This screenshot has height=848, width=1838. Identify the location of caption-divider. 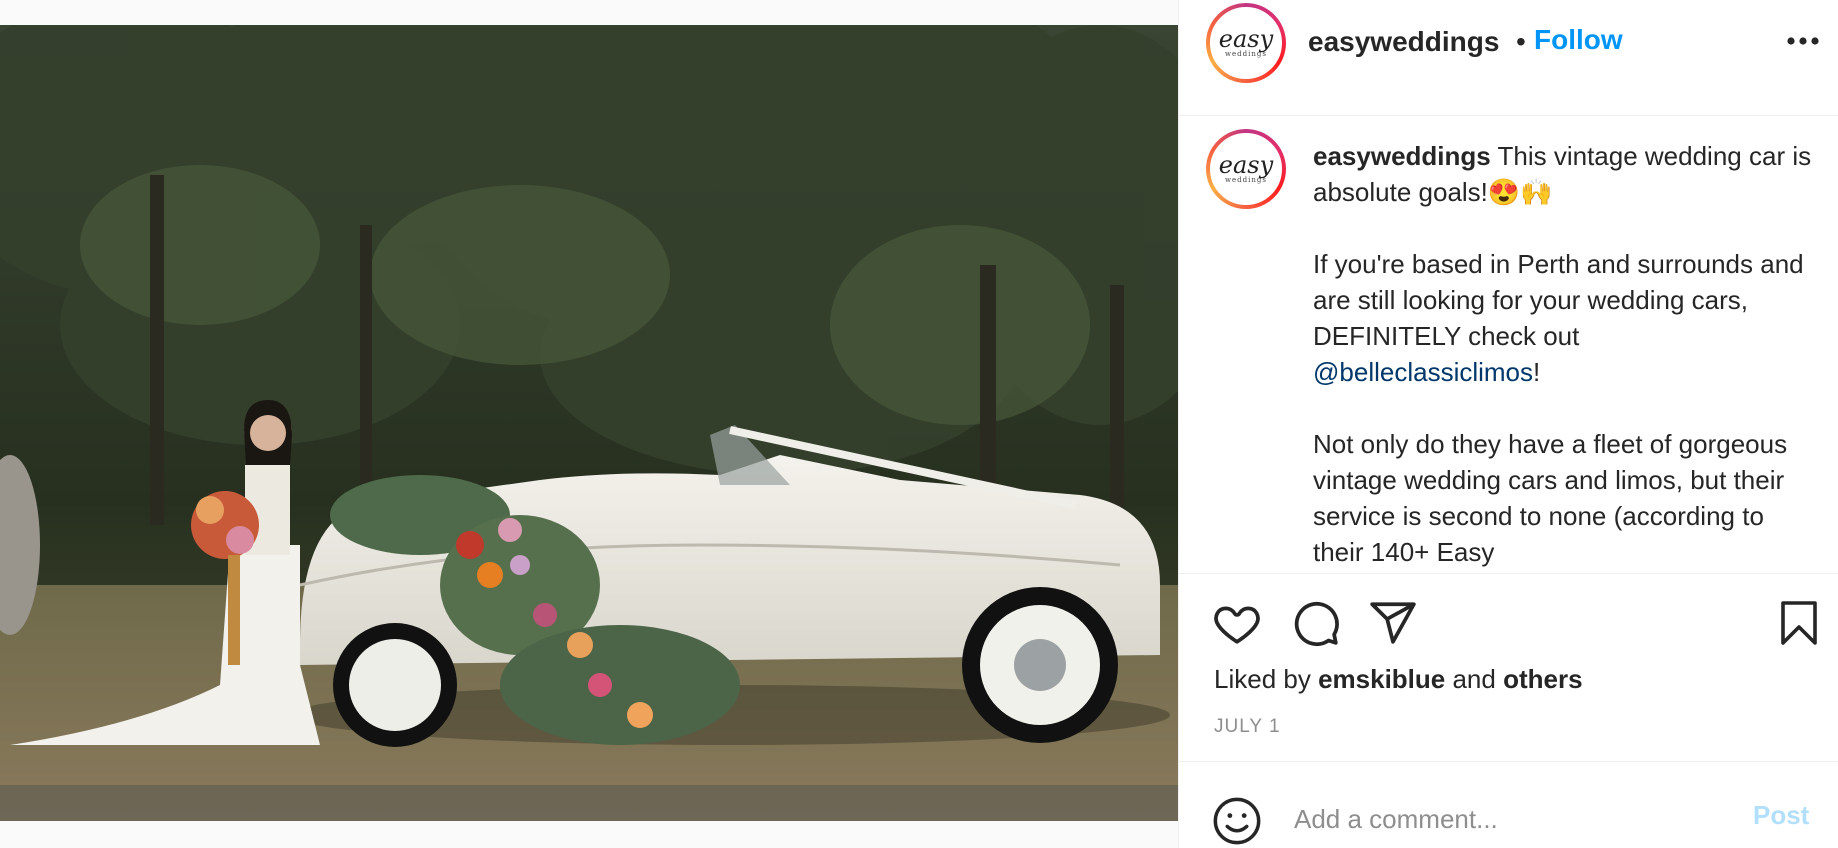
(1508, 573).